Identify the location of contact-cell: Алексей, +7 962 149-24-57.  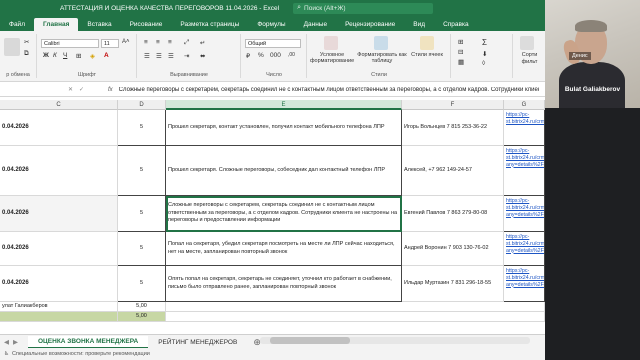
(453, 171).